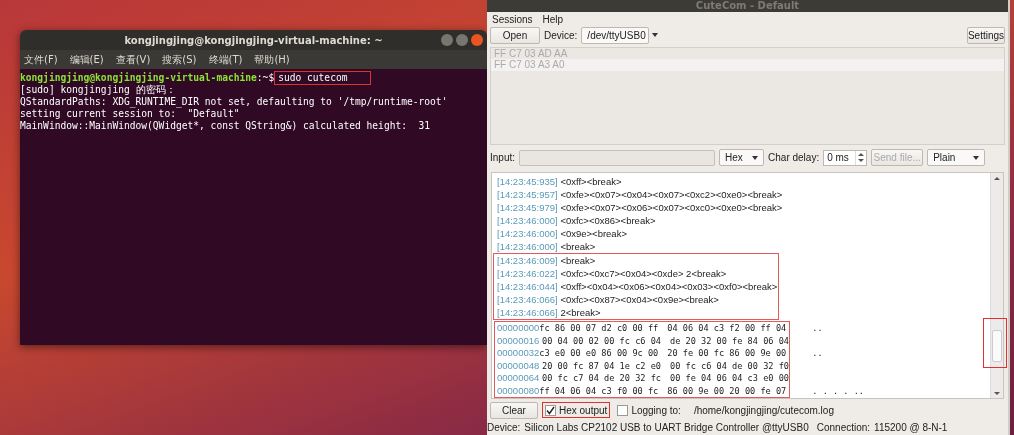  Describe the element at coordinates (265, 78) in the screenshot. I see `prompt-path: :~$` at that location.